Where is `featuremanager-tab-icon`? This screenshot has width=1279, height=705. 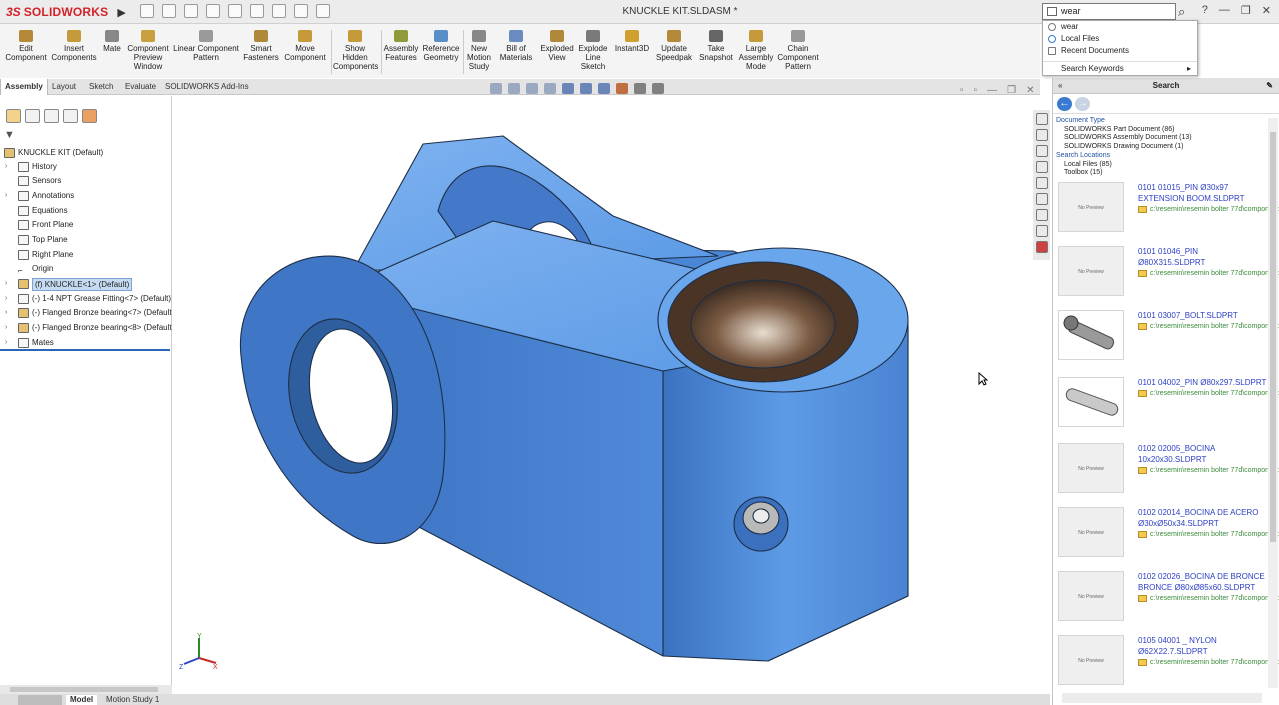 featuremanager-tab-icon is located at coordinates (13, 116).